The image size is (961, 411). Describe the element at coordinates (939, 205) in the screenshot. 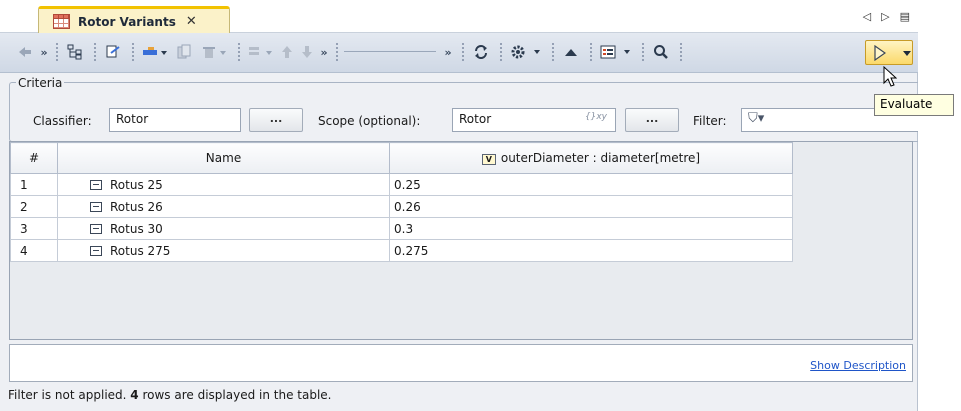

I see `background-strip` at that location.